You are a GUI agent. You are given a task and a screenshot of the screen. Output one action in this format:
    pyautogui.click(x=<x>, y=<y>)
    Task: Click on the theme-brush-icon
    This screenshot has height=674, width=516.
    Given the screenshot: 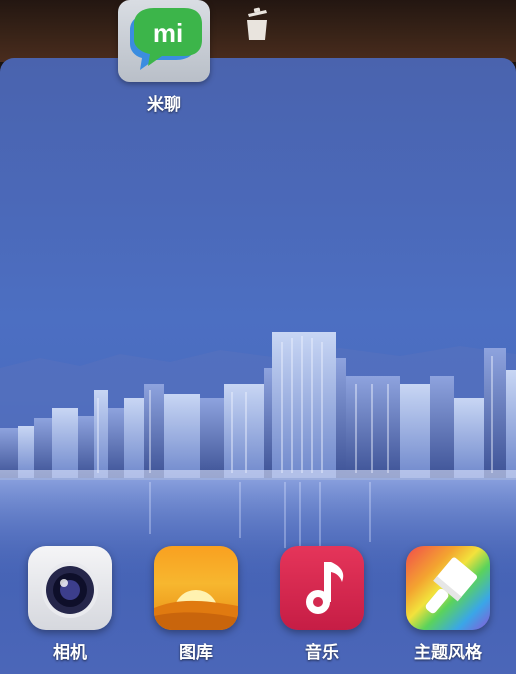 What is the action you would take?
    pyautogui.click(x=451, y=585)
    